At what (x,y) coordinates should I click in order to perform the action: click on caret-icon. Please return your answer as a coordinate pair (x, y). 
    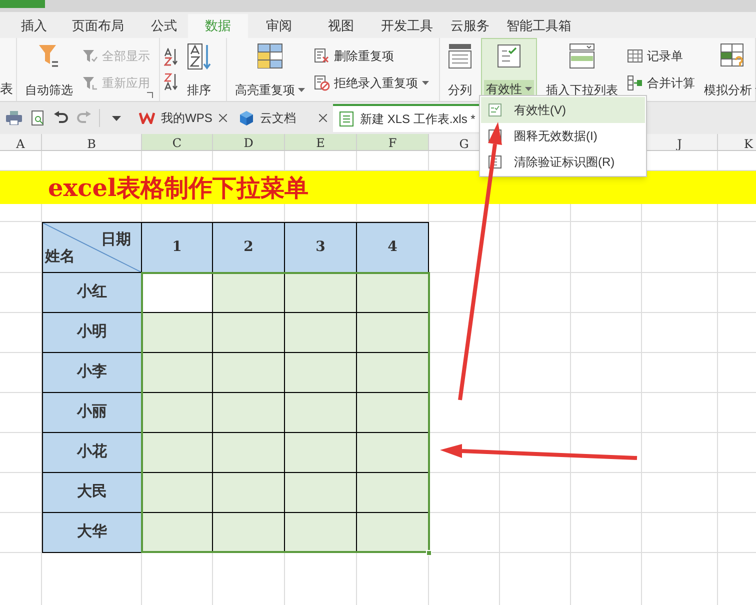
    Looking at the image, I should click on (116, 118).